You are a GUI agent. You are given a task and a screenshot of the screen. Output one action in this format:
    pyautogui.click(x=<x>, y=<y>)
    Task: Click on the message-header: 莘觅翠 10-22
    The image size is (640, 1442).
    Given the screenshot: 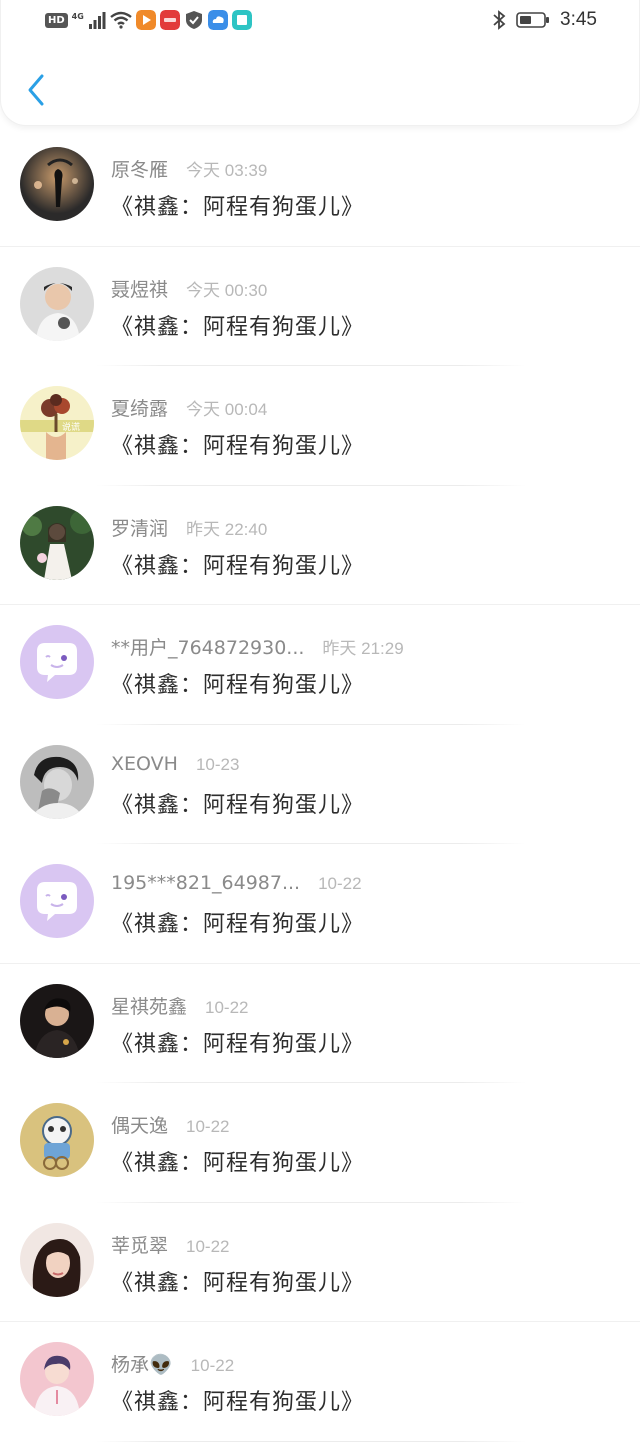 What is the action you would take?
    pyautogui.click(x=170, y=1244)
    